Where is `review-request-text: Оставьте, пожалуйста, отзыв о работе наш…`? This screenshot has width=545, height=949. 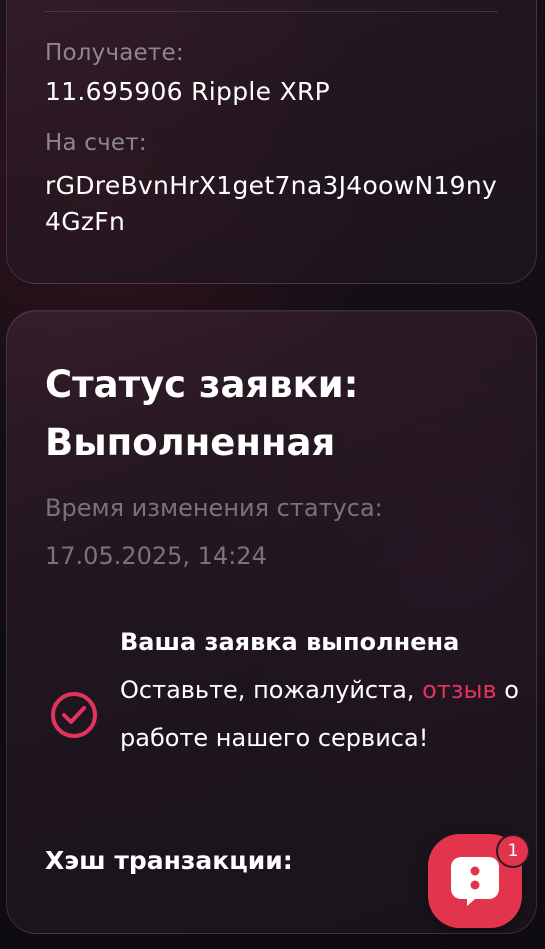 review-request-text: Оставьте, пожалуйста, отзыв о работе наш… is located at coordinates (320, 714).